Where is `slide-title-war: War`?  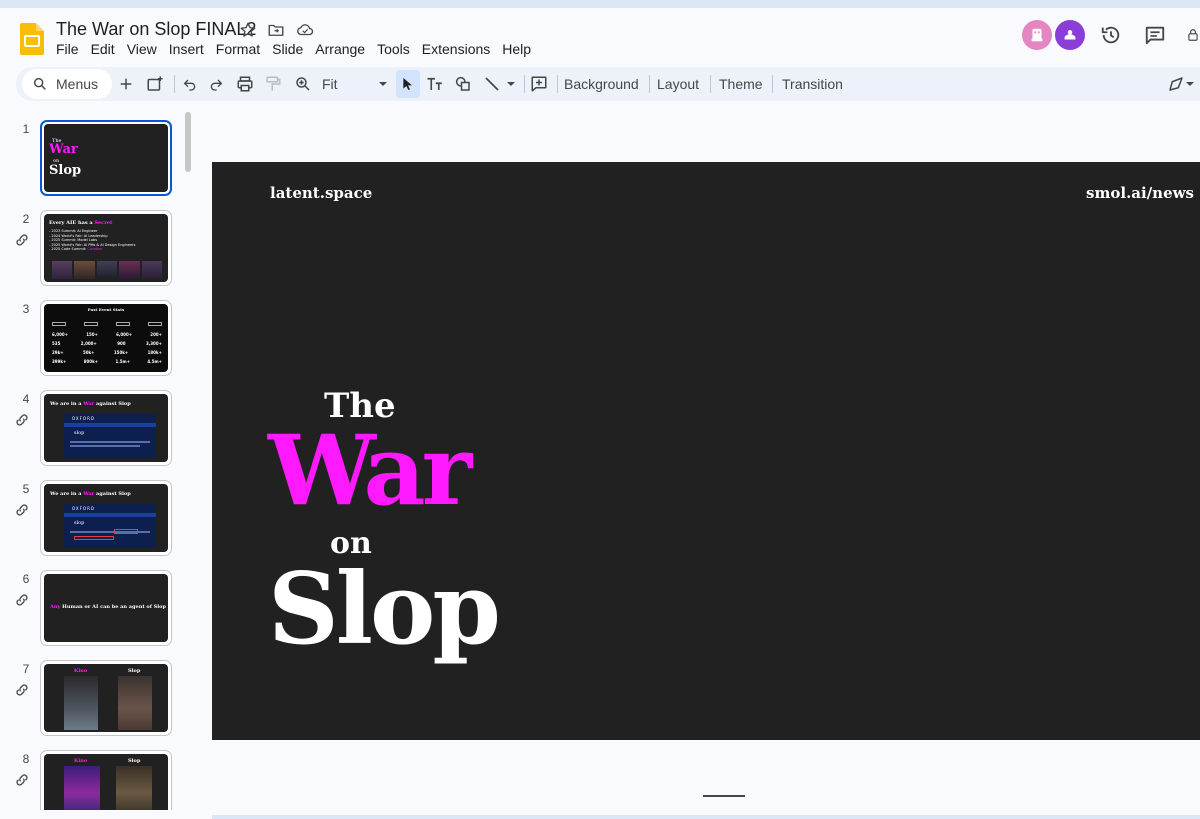 slide-title-war: War is located at coordinates (370, 470).